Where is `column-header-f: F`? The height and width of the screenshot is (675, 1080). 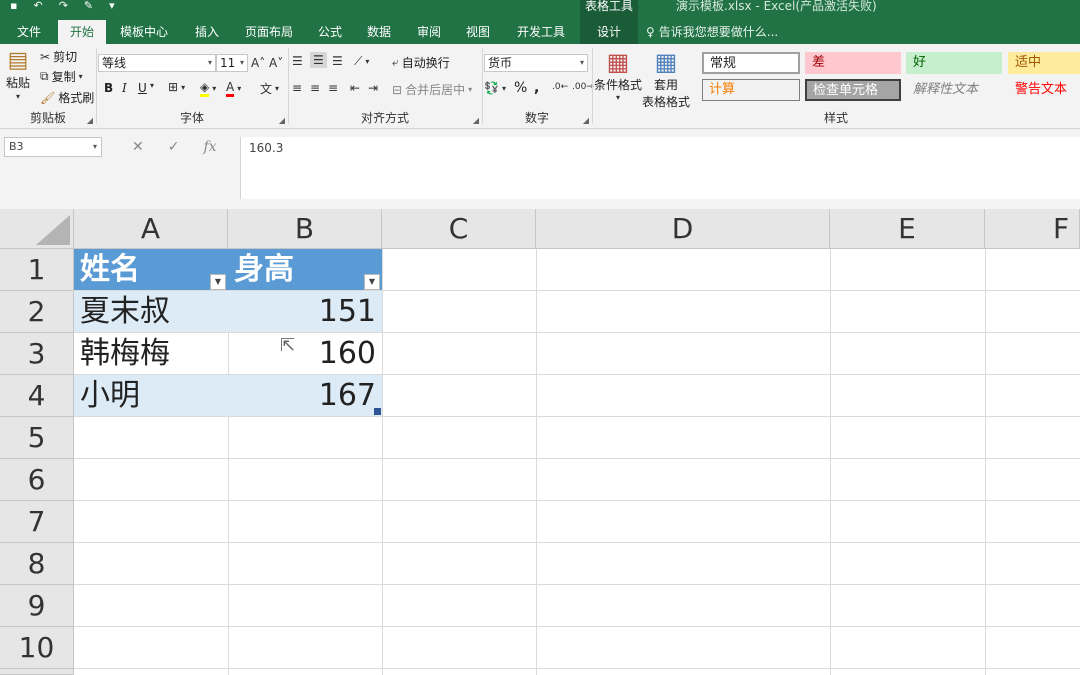
column-header-f: F is located at coordinates (1032, 229).